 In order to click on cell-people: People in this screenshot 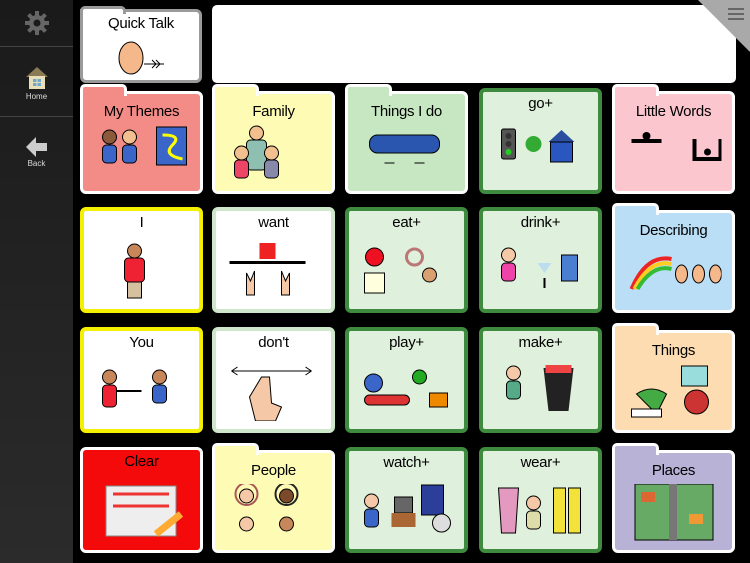, I will do `click(273, 498)`.